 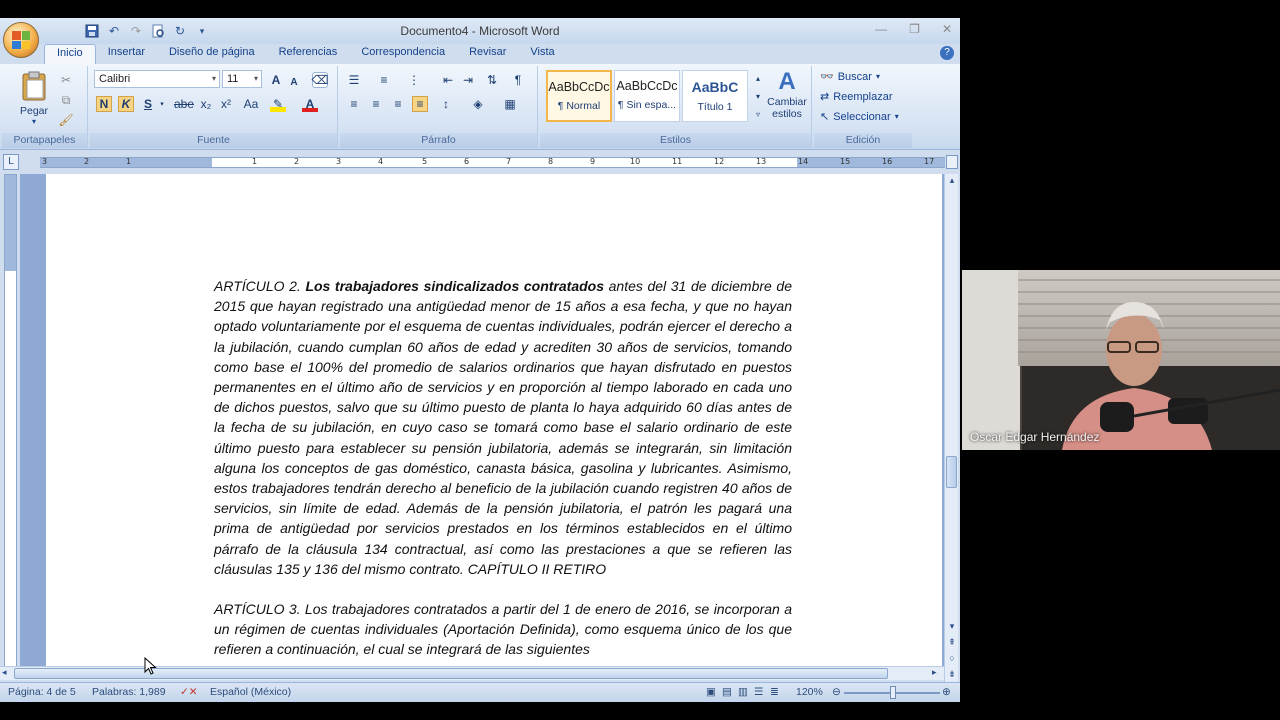 What do you see at coordinates (126, 54) in the screenshot?
I see `tab-insertar: Insertar` at bounding box center [126, 54].